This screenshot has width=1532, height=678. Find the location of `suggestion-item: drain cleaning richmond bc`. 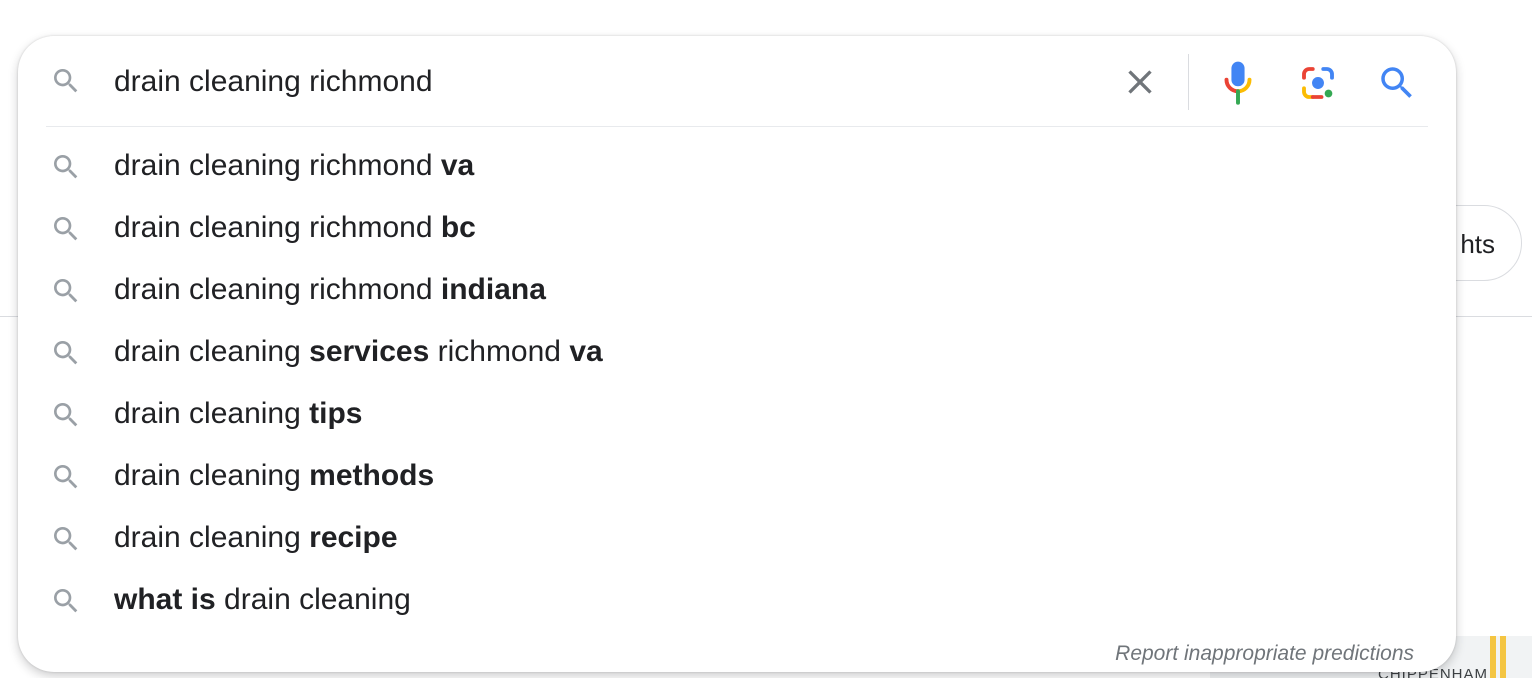

suggestion-item: drain cleaning richmond bc is located at coordinates (737, 229).